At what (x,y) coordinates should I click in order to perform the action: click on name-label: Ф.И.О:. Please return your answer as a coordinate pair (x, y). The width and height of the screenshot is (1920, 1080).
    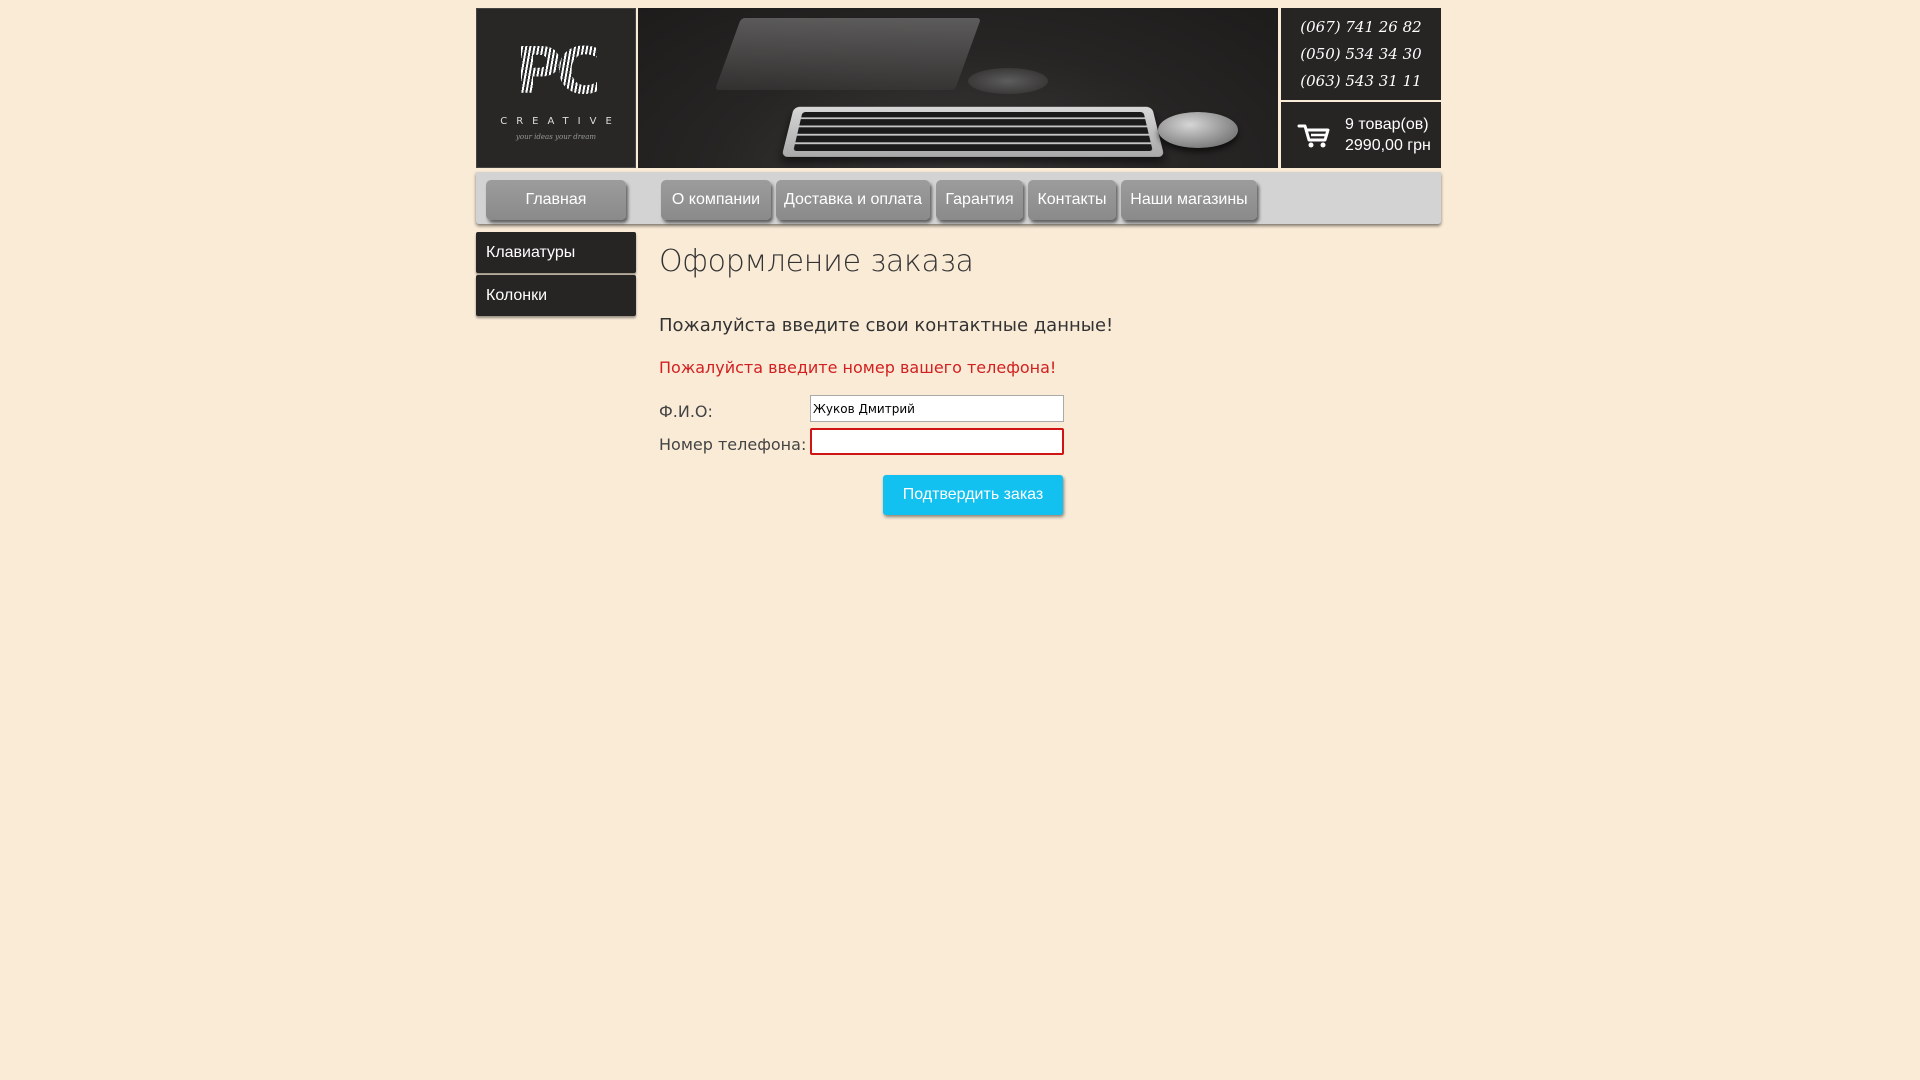
    Looking at the image, I should click on (686, 411).